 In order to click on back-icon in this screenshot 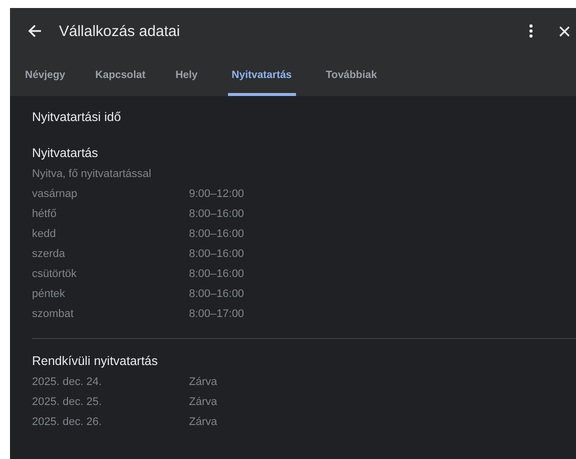, I will do `click(35, 31)`.